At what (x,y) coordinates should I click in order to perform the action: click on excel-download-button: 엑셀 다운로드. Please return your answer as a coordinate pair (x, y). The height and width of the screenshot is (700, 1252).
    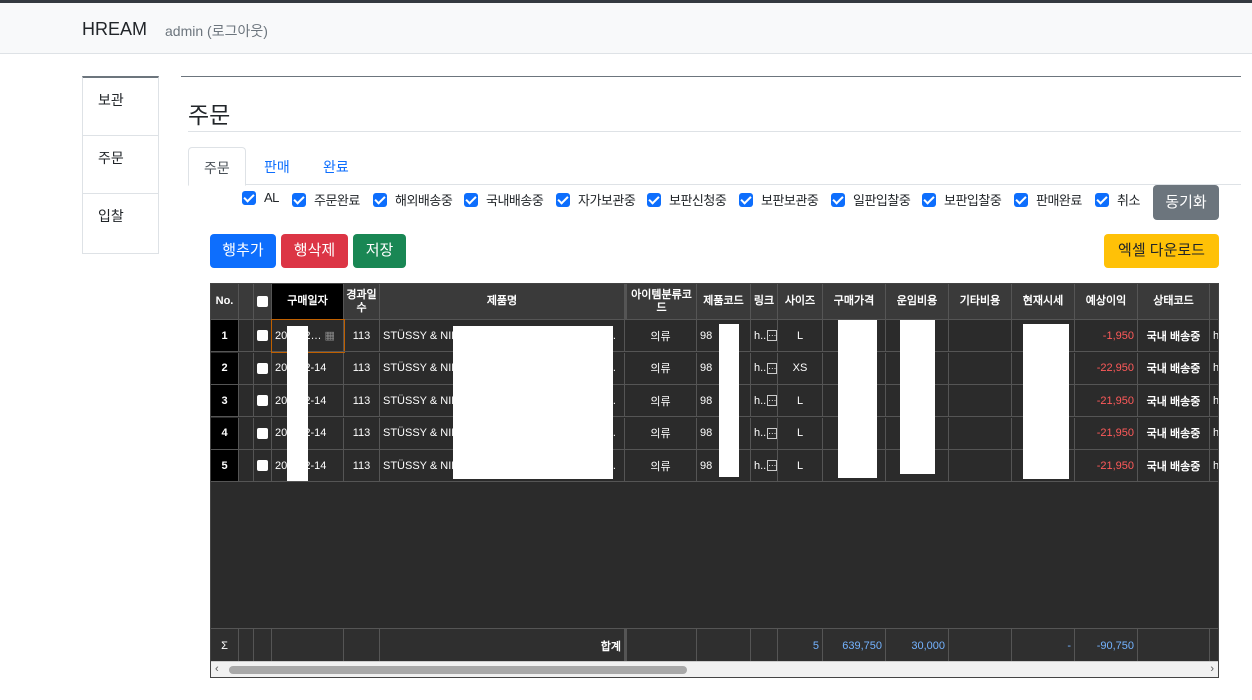
    Looking at the image, I should click on (1161, 251).